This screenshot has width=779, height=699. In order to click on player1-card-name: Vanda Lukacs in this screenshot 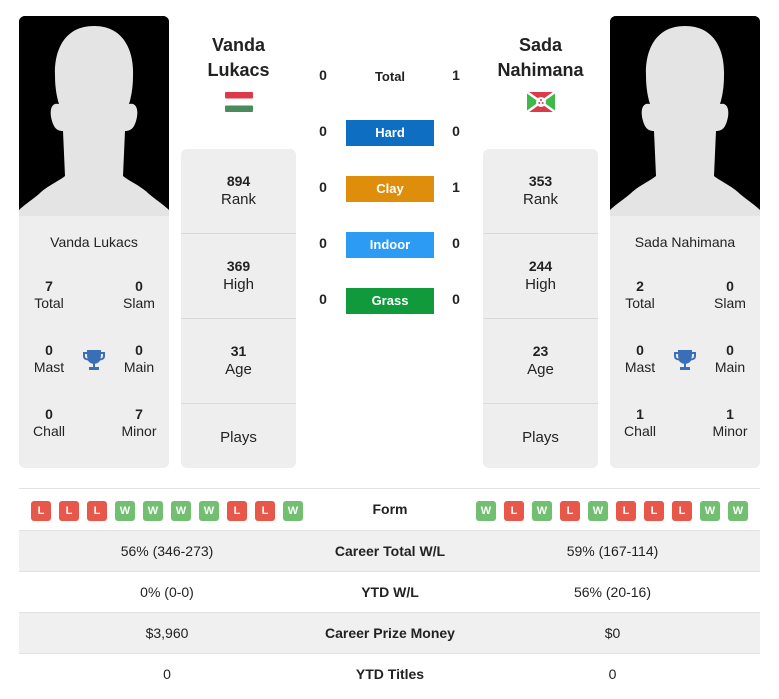, I will do `click(94, 242)`.